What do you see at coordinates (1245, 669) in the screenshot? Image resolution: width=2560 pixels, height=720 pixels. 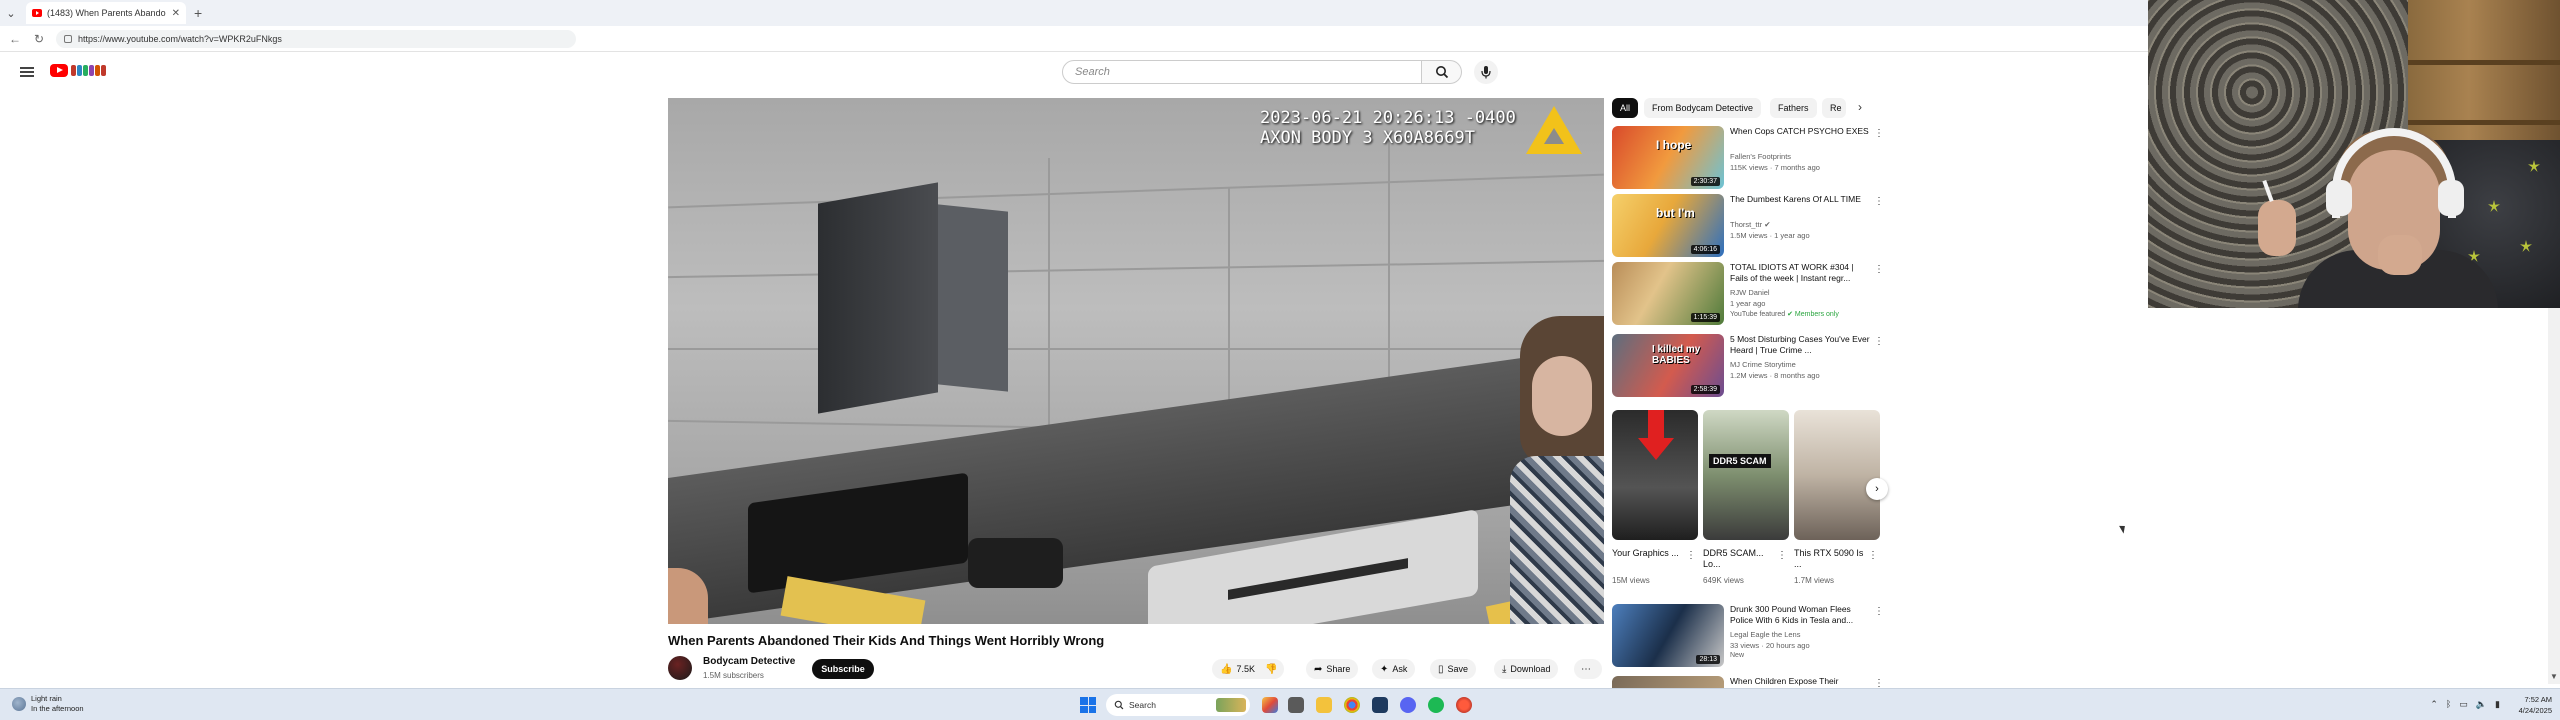 I see `like-count: 7.5K` at bounding box center [1245, 669].